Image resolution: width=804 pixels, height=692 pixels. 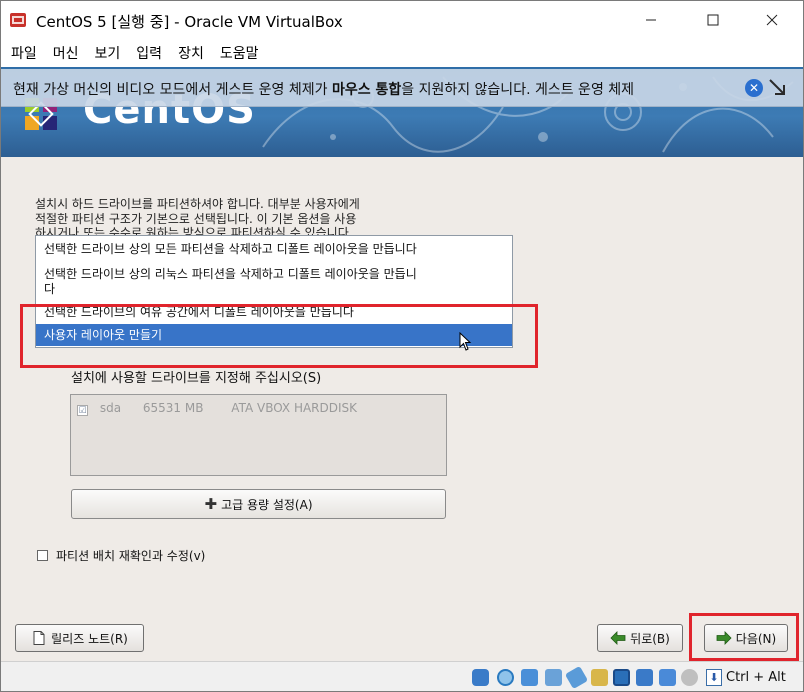 What do you see at coordinates (66, 53) in the screenshot?
I see `menu-machine: 머신` at bounding box center [66, 53].